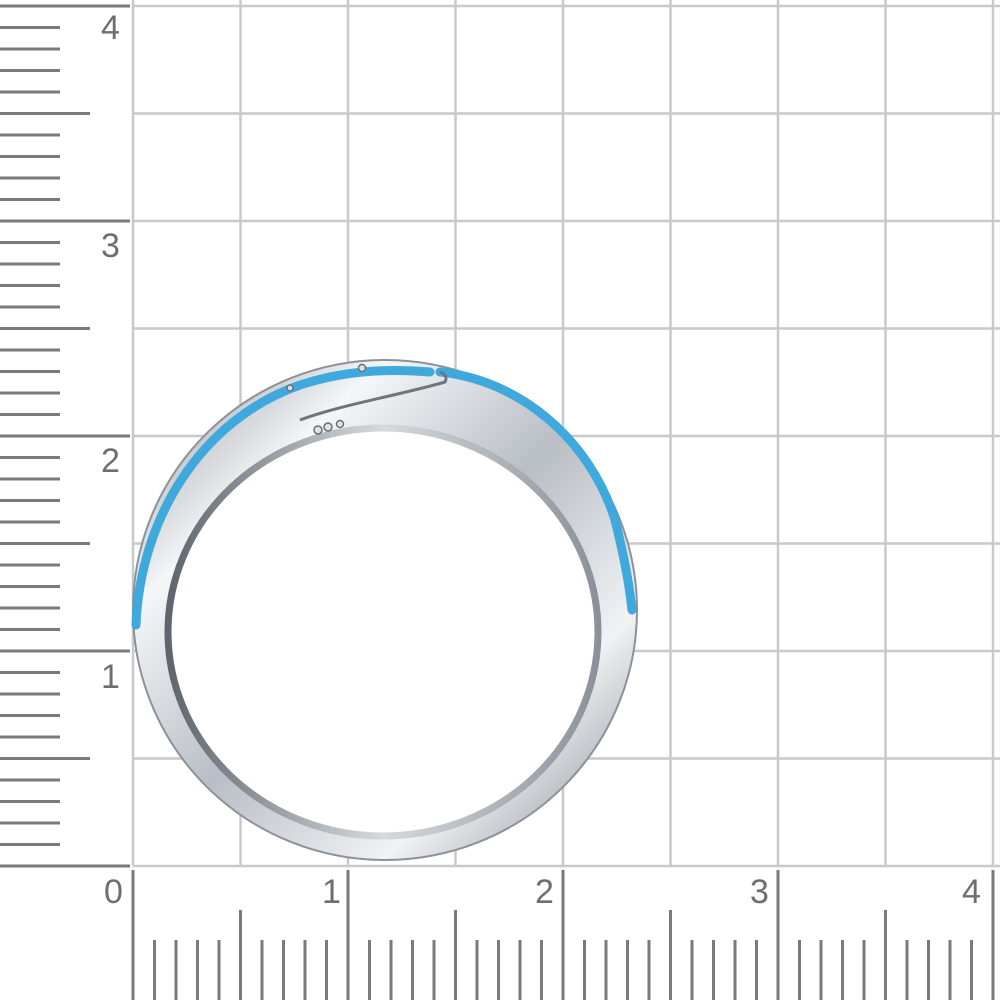 The width and height of the screenshot is (1000, 1000). I want to click on left-ruler, so click(65, 436).